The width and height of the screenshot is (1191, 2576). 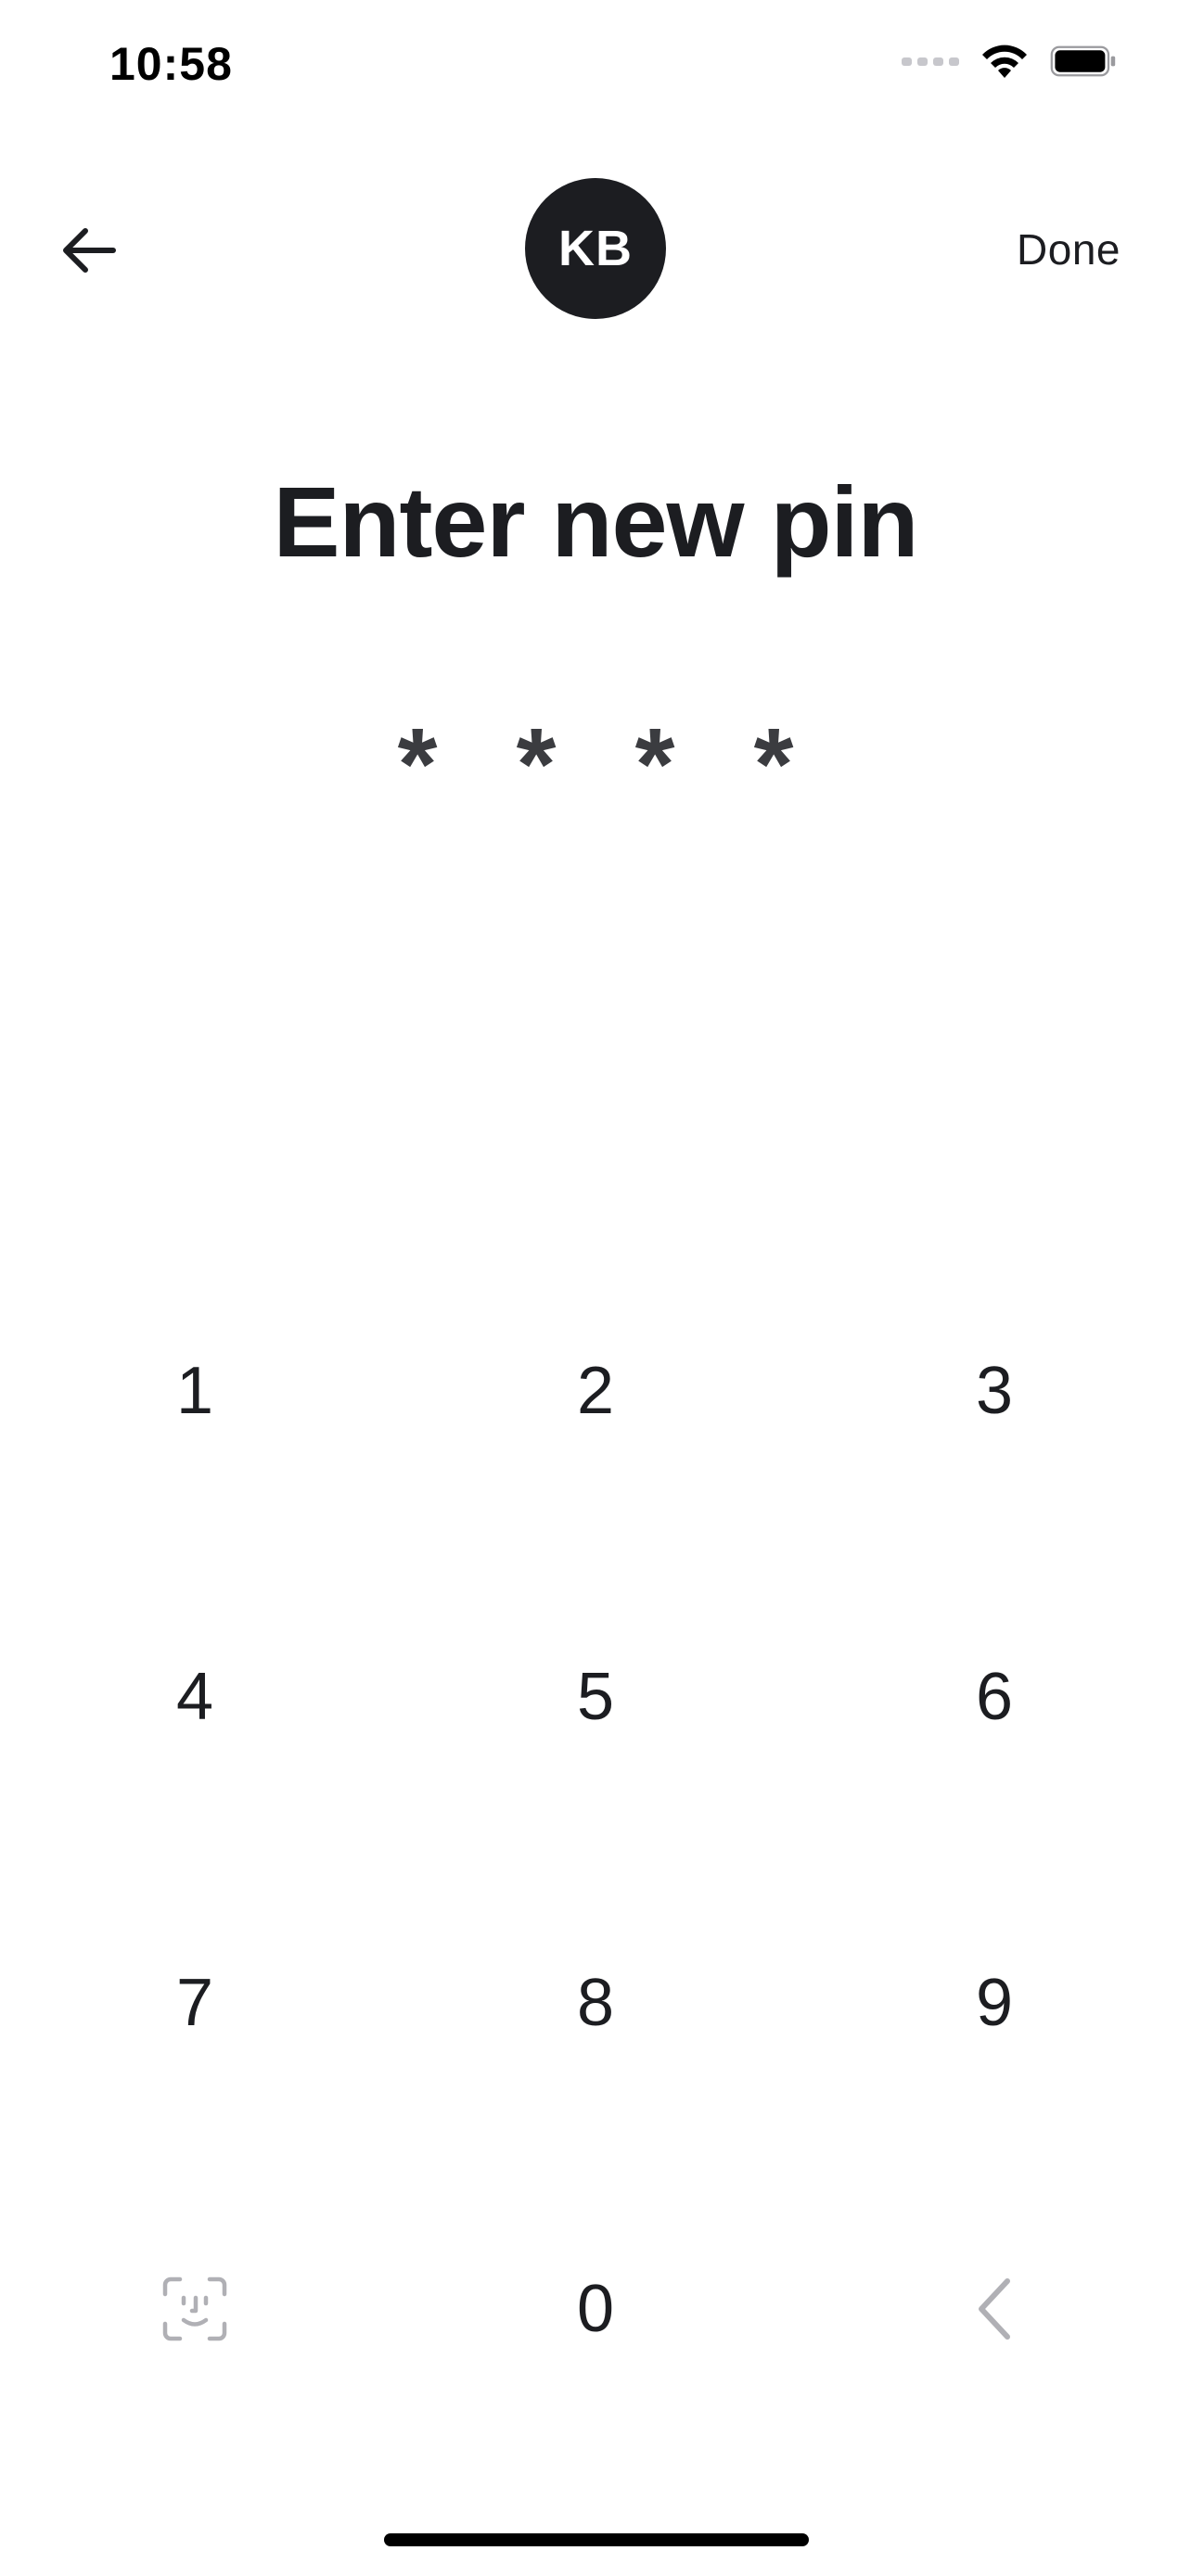 I want to click on key-7: 7, so click(x=195, y=2003).